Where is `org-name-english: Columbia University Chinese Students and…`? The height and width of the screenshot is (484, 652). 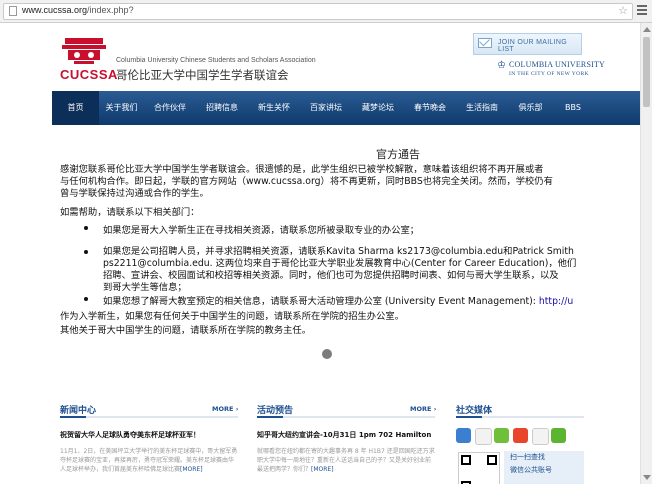
org-name-english: Columbia University Chinese Students and… is located at coordinates (216, 60).